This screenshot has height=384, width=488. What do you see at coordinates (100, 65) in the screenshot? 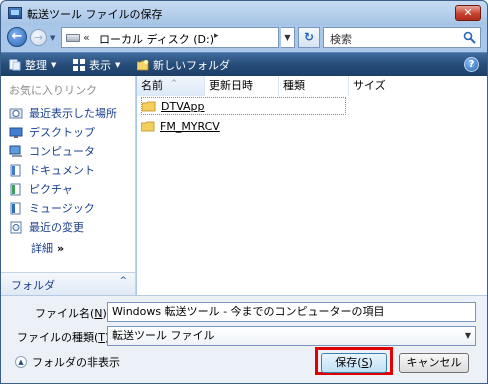
I see `views-label: 表示` at bounding box center [100, 65].